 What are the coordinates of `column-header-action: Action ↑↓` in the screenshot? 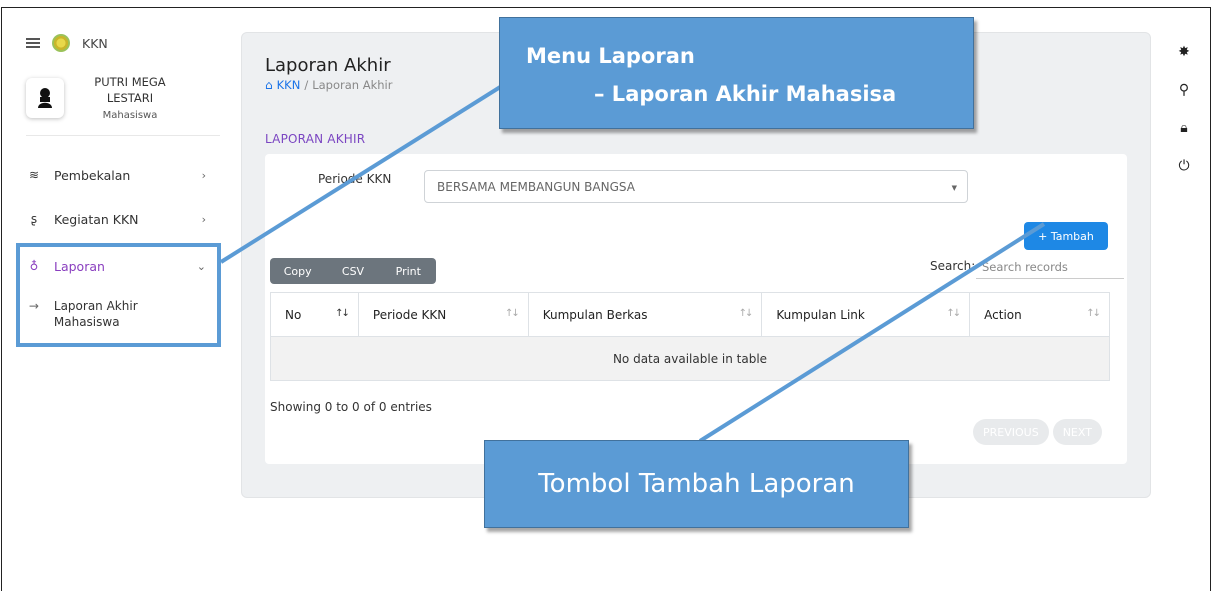 It's located at (1039, 314).